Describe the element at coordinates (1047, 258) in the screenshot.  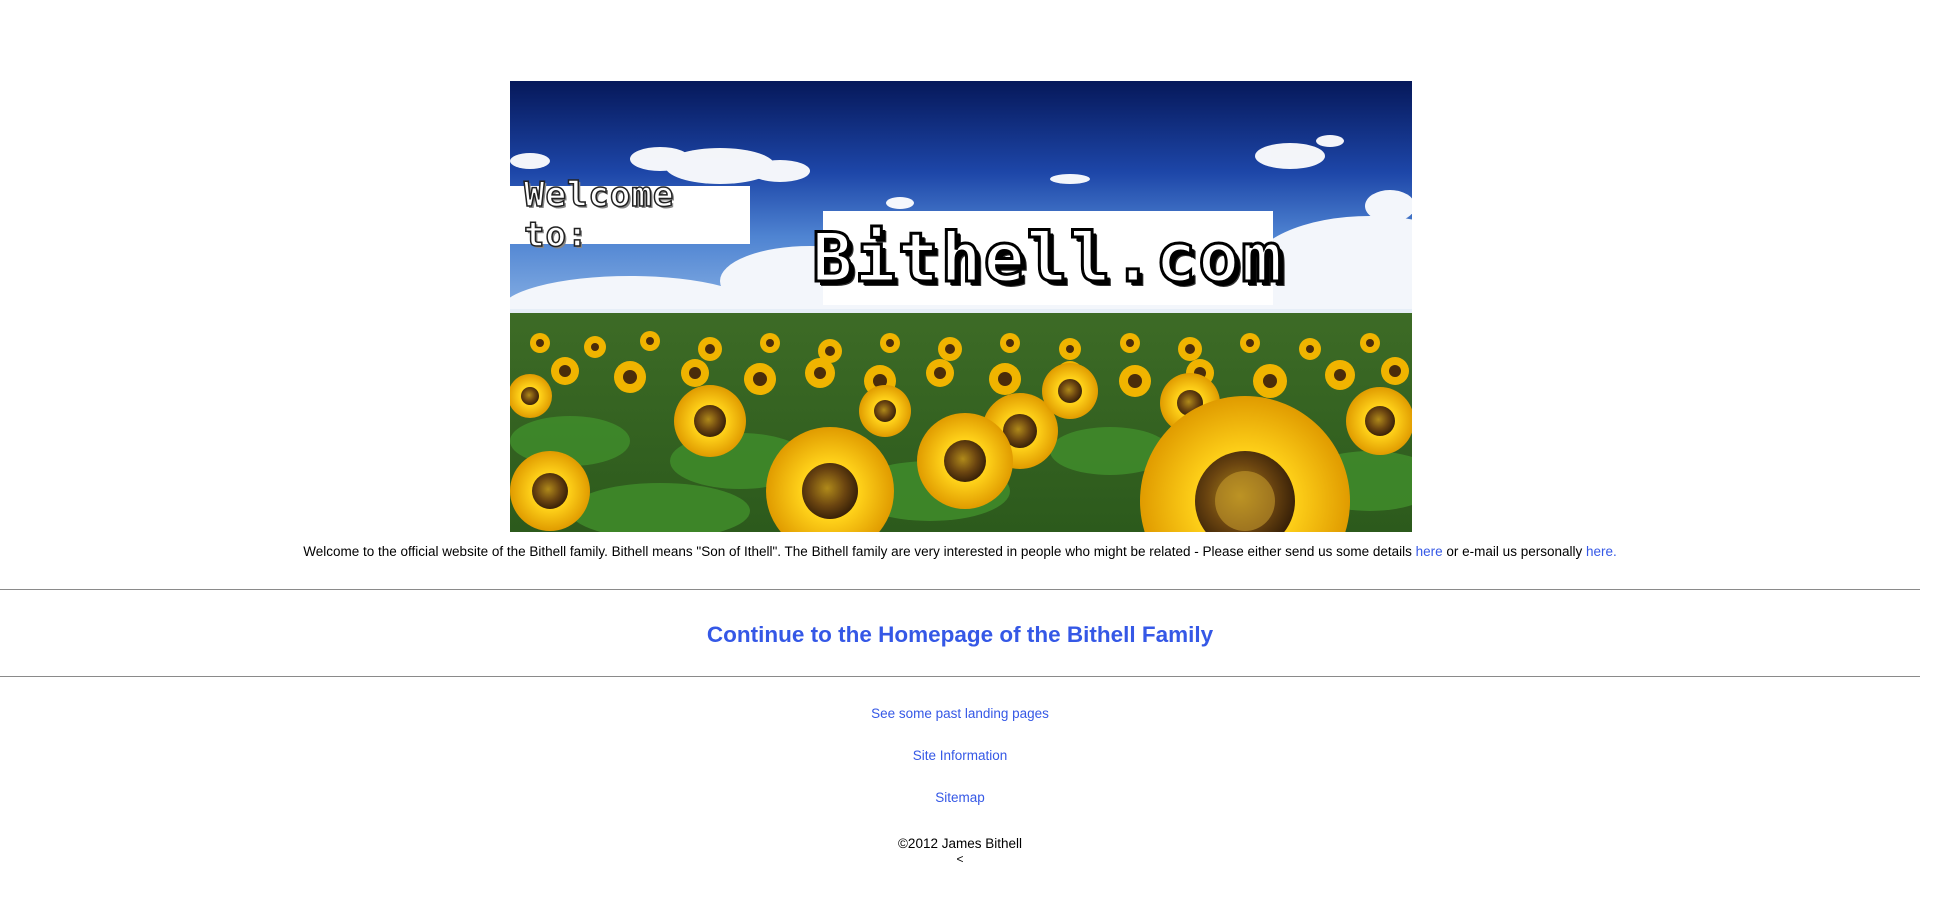
I see `site-title-logo: Bithell.com` at that location.